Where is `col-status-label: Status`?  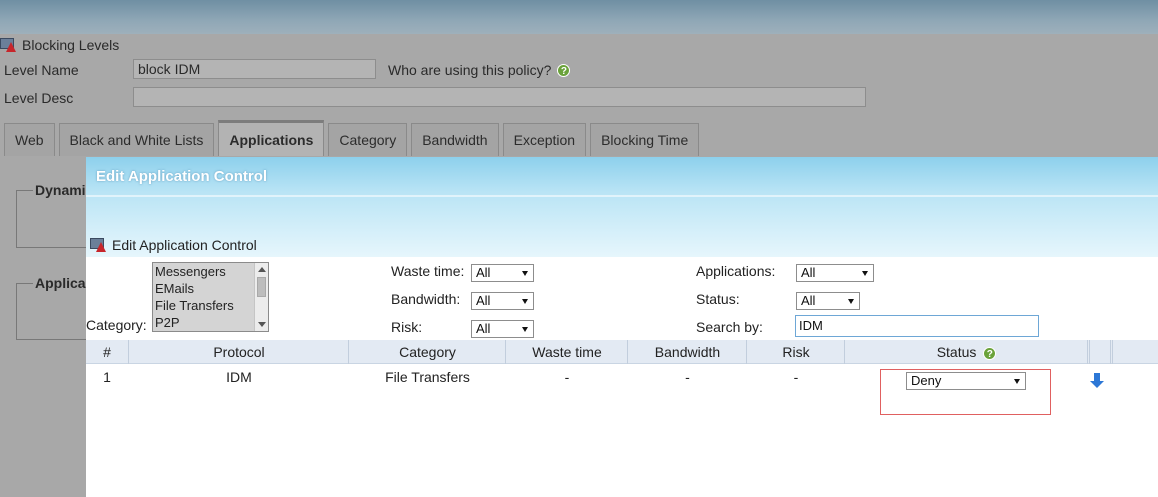
col-status-label: Status is located at coordinates (956, 352).